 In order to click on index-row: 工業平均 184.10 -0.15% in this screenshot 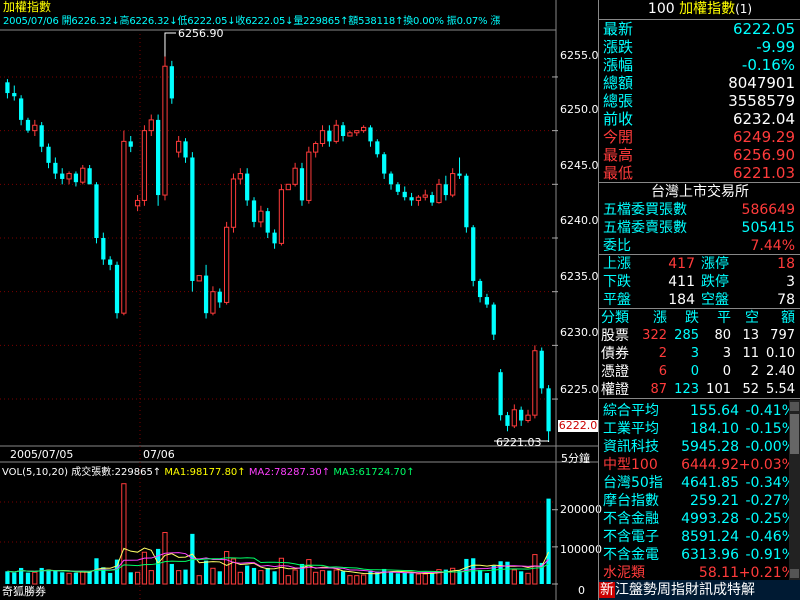, I will do `click(700, 429)`.